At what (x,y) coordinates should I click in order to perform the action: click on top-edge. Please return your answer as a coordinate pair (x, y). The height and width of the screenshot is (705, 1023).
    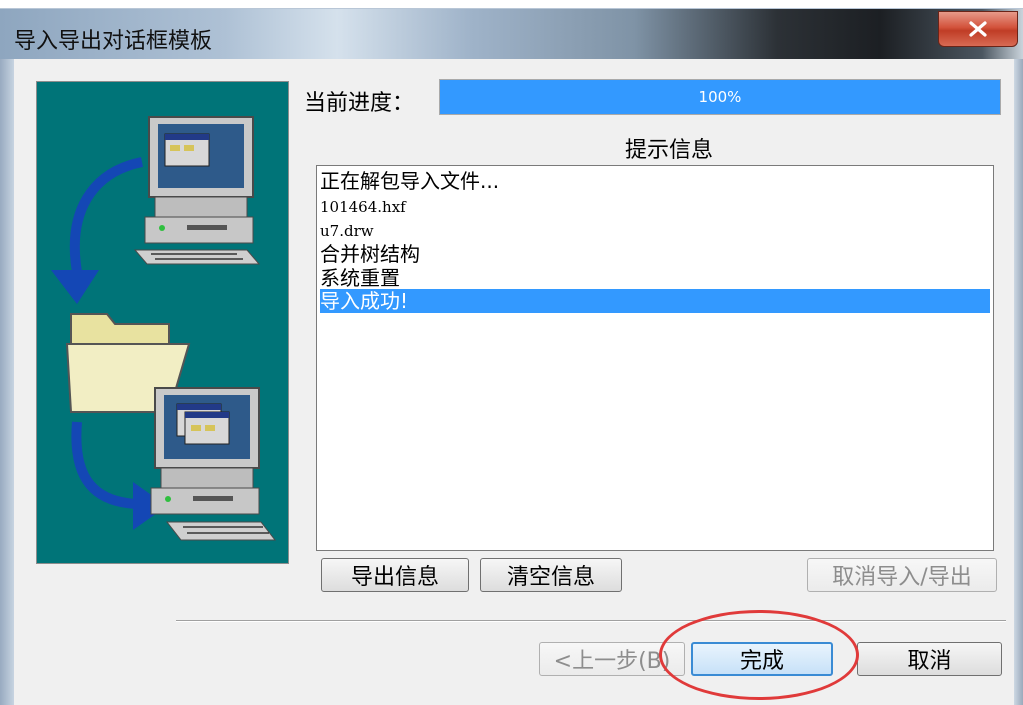
    Looking at the image, I should click on (511, 4).